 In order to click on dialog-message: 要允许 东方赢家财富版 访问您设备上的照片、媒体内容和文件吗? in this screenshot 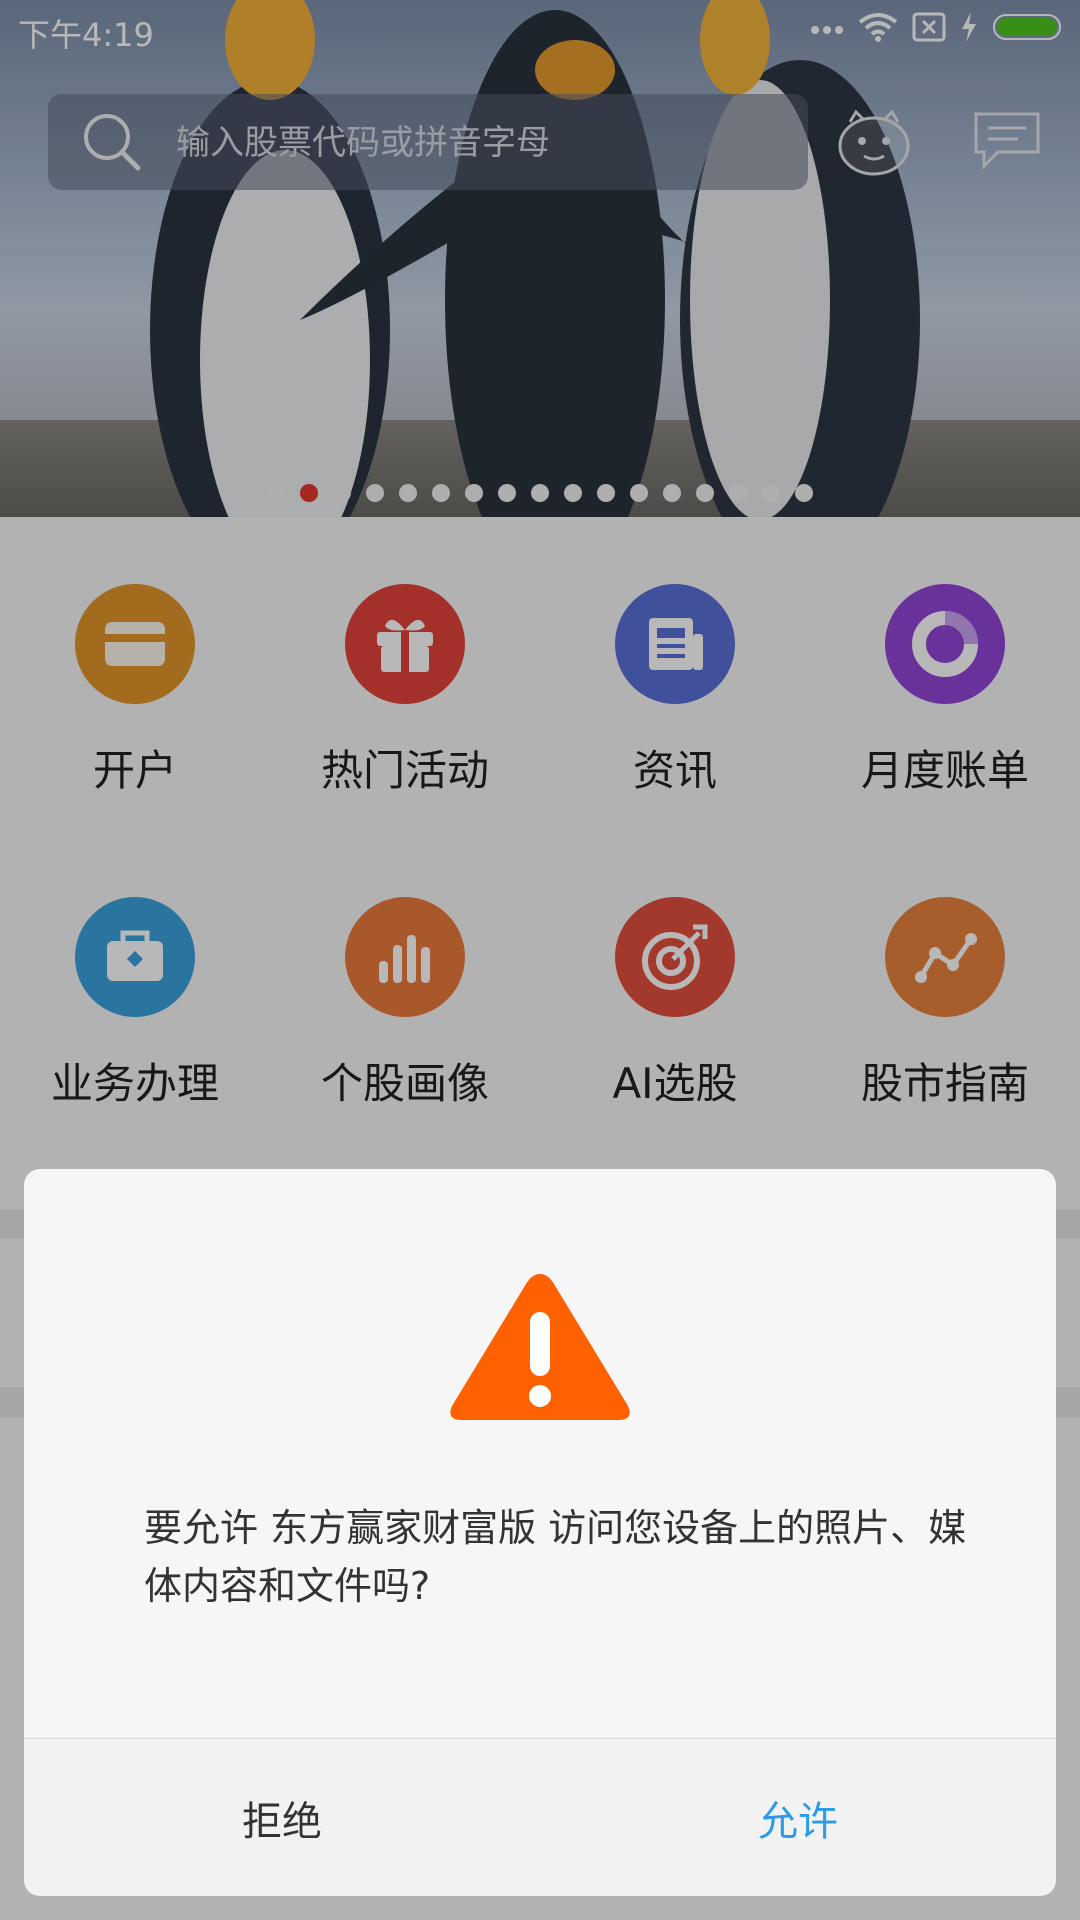, I will do `click(555, 1557)`.